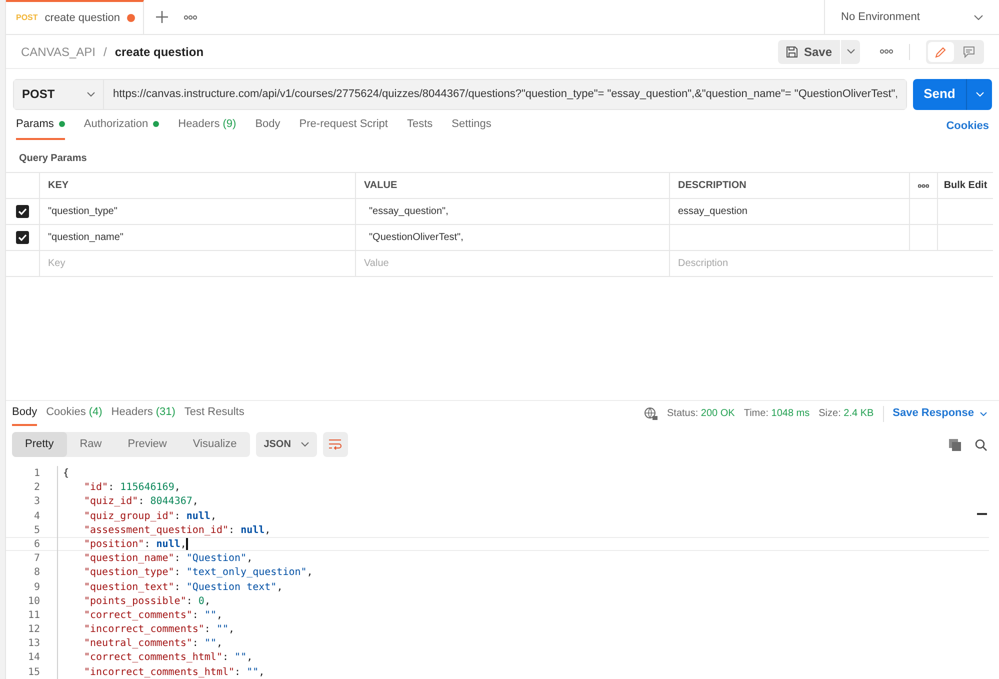 Image resolution: width=999 pixels, height=679 pixels. I want to click on request-section-tab: Pre-request Script, so click(343, 128).